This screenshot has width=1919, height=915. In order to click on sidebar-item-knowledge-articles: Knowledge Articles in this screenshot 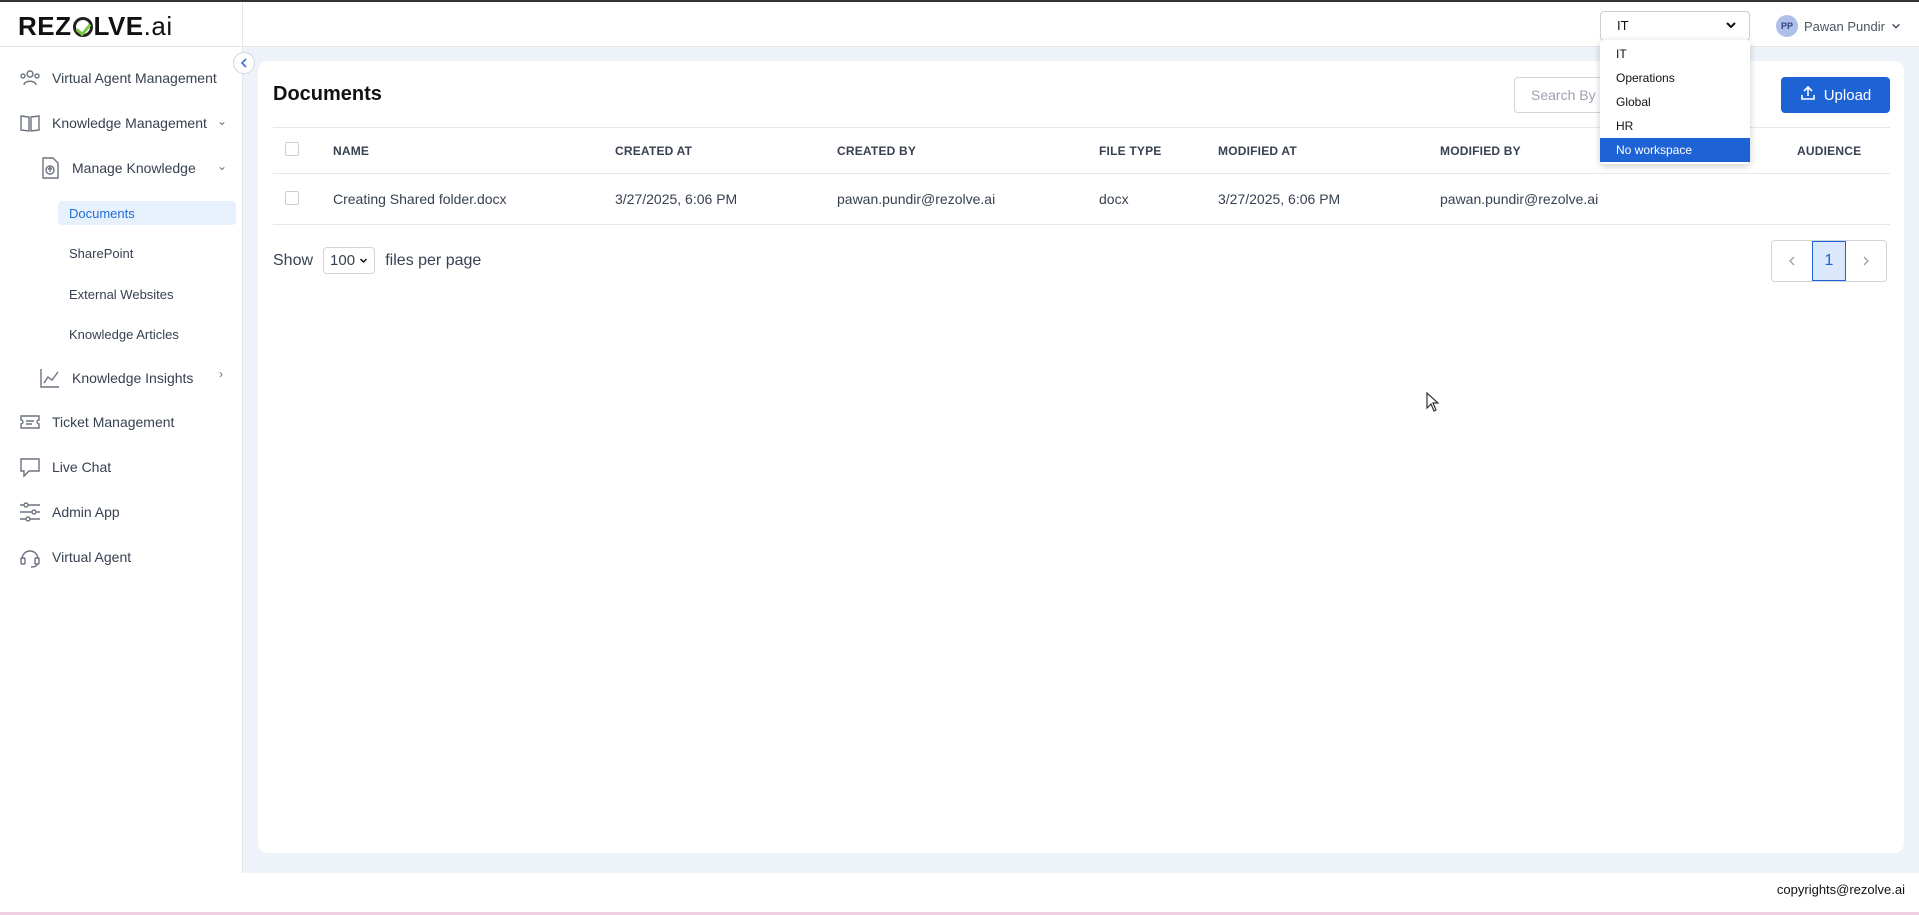, I will do `click(118, 334)`.